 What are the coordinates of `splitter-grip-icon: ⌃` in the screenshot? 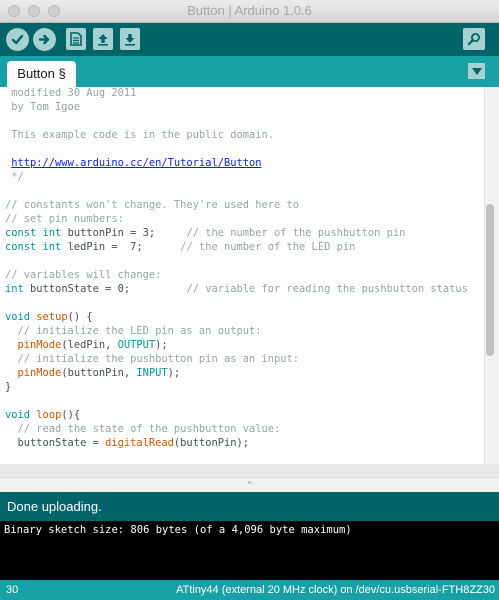 It's located at (249, 485).